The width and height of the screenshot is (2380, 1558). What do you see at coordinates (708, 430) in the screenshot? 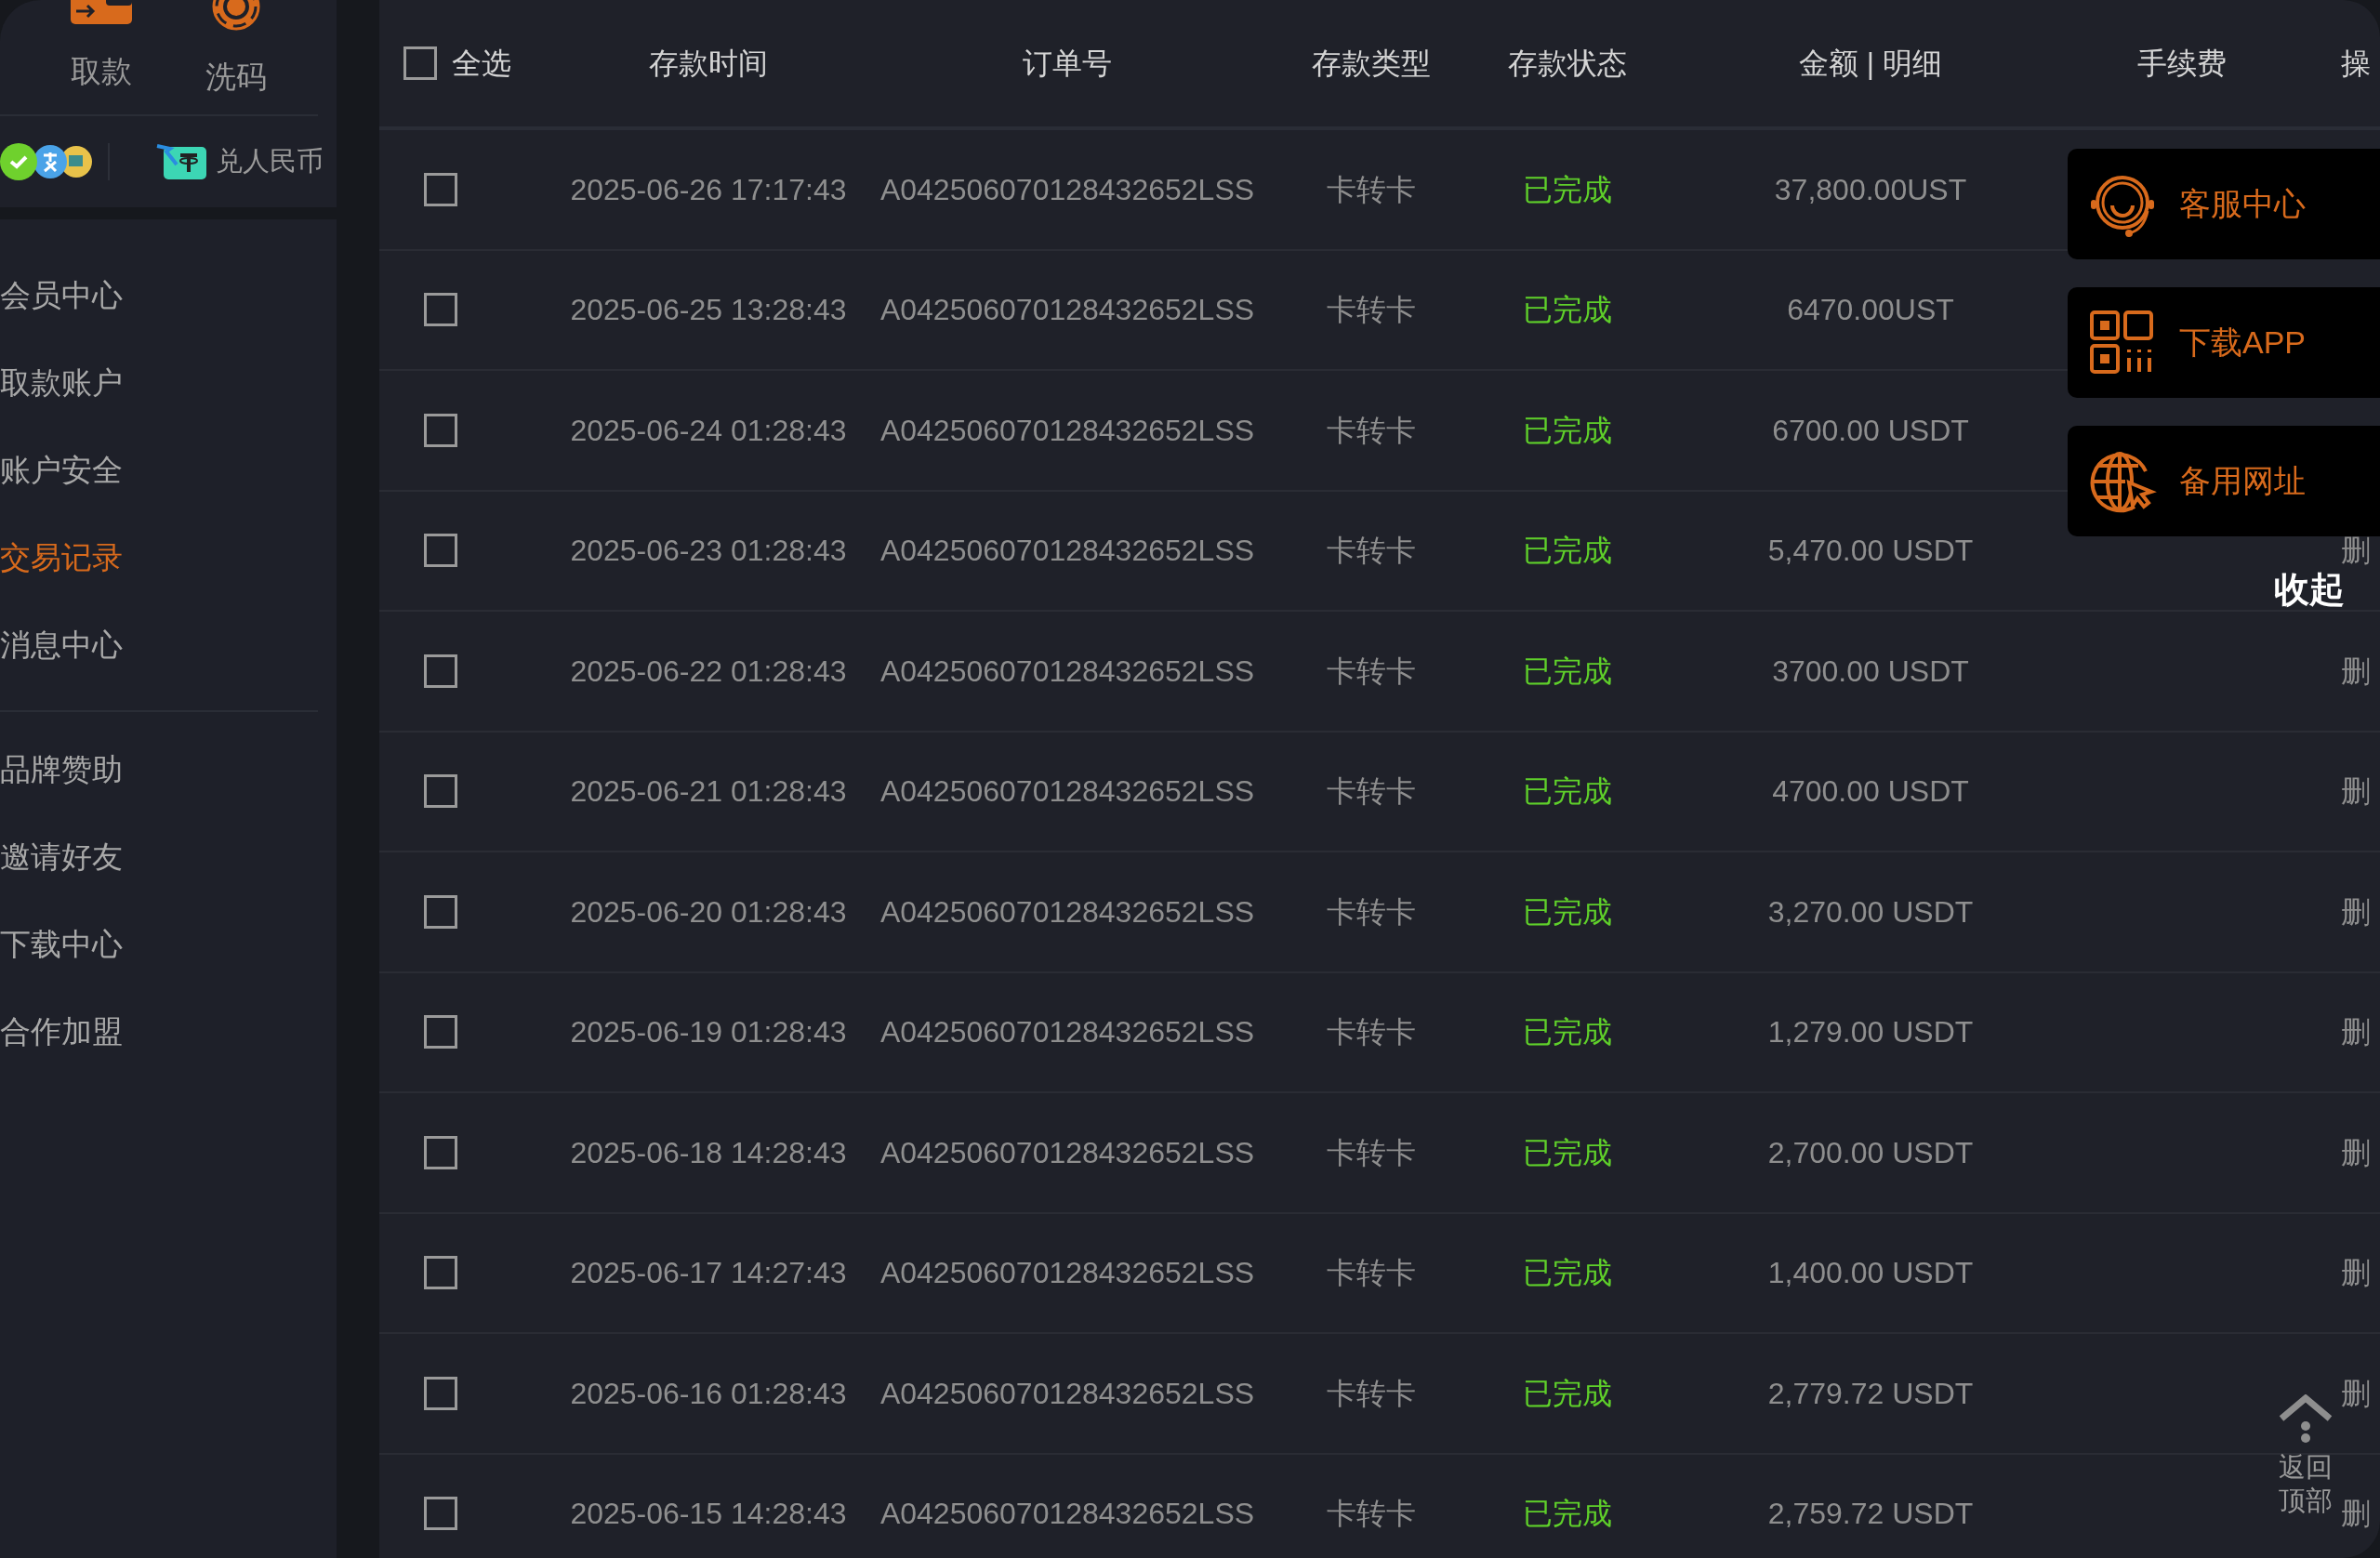
I see `date-time-cell: 2025-06-24 01:28:43` at bounding box center [708, 430].